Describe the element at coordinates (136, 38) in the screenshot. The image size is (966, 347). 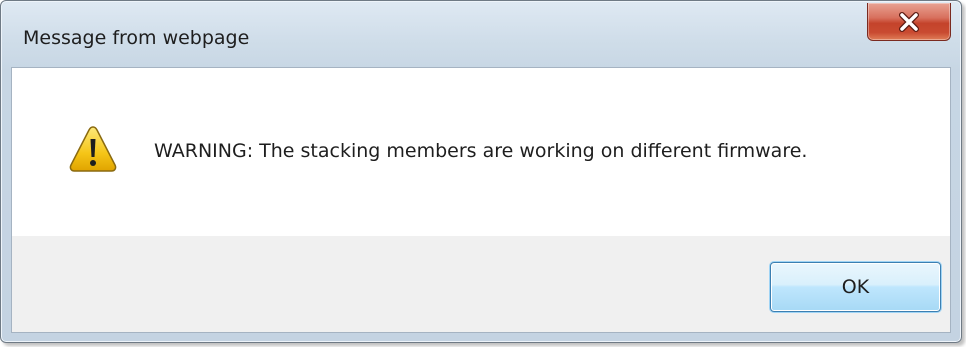
I see `dialog-title: Message from webpage` at that location.